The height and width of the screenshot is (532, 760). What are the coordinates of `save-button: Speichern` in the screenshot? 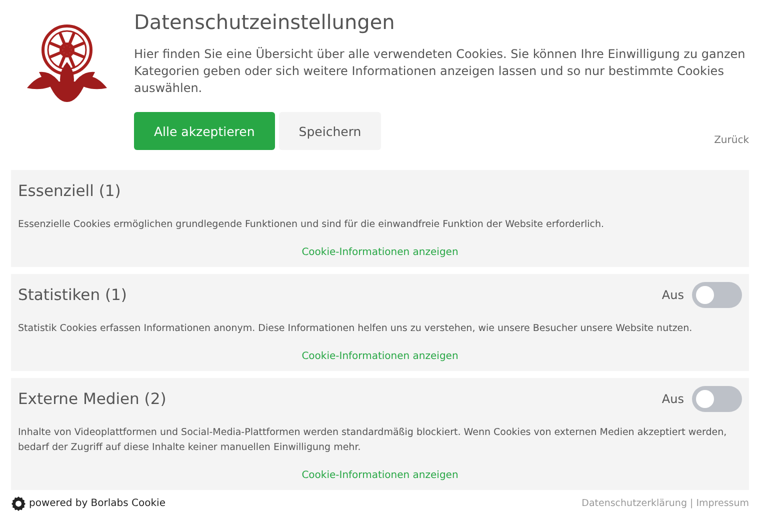 It's located at (330, 131).